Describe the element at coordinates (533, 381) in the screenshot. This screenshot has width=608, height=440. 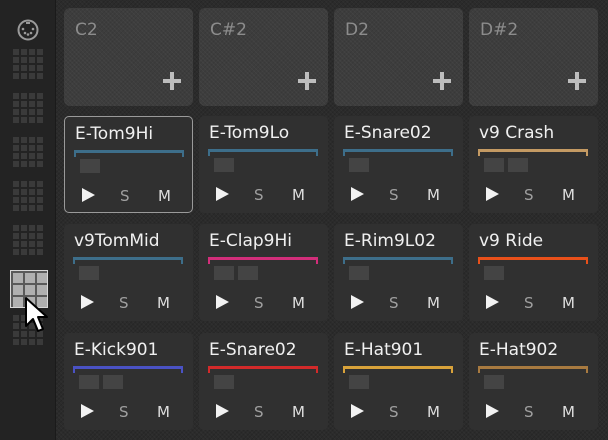
I see `drum-pad: E-Hat902 S M` at that location.